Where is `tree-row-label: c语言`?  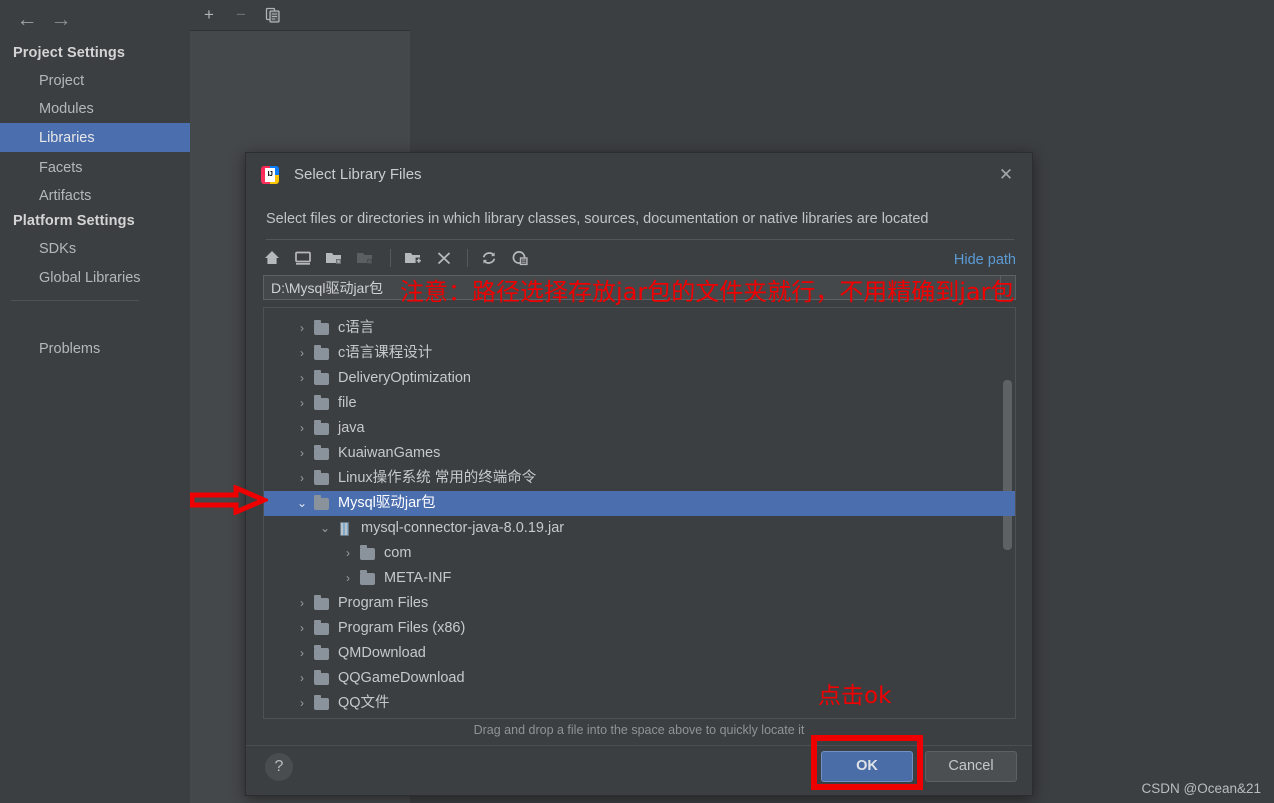
tree-row-label: c语言 is located at coordinates (356, 328).